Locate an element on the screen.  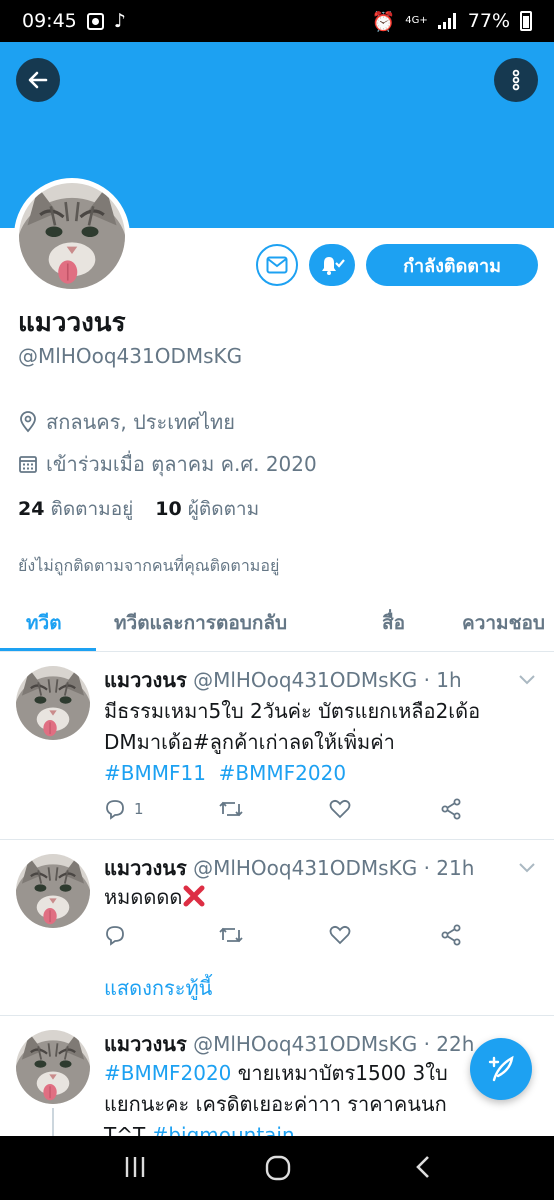
profile-joined: เข้าร่วมเมื่อ ตุลาคม ค.ศ. 2020 is located at coordinates (167, 464).